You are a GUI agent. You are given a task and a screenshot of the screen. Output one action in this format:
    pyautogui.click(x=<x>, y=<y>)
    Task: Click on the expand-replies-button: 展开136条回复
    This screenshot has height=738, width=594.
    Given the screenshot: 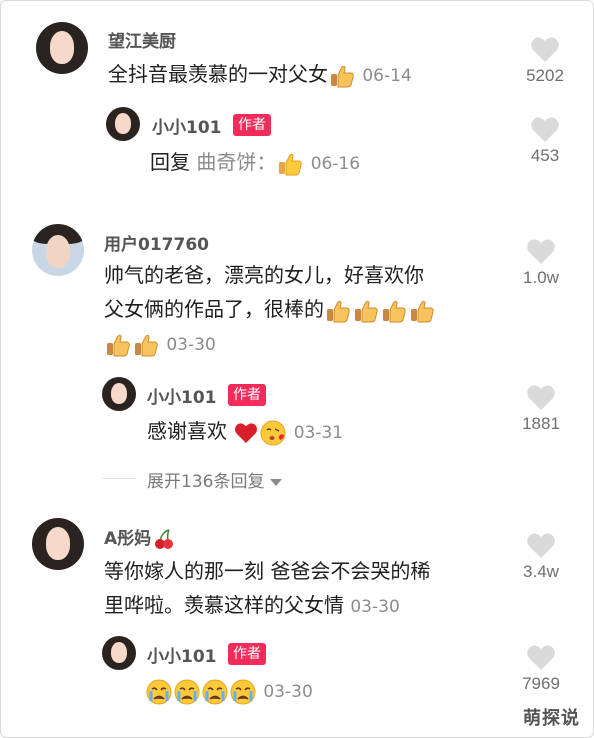 What is the action you would take?
    pyautogui.click(x=215, y=479)
    